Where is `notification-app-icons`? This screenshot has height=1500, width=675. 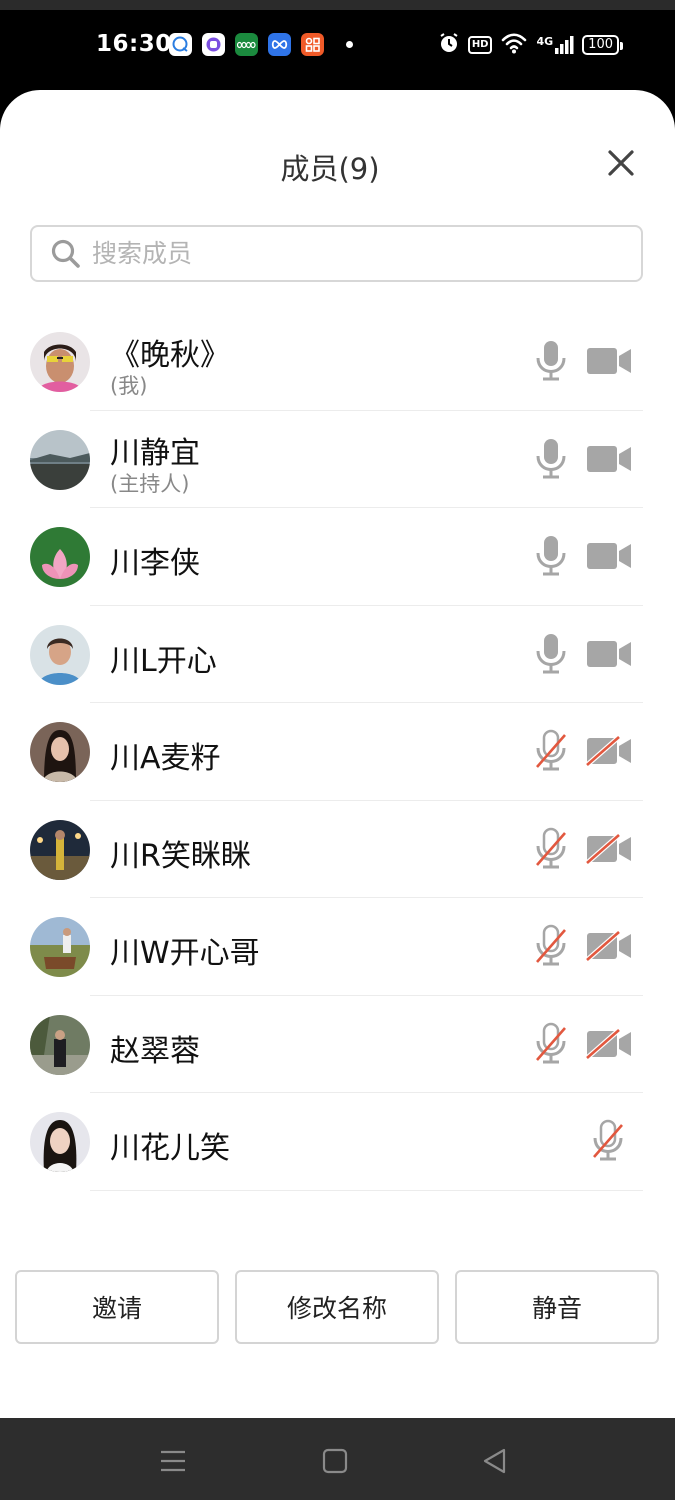
notification-app-icons is located at coordinates (261, 44).